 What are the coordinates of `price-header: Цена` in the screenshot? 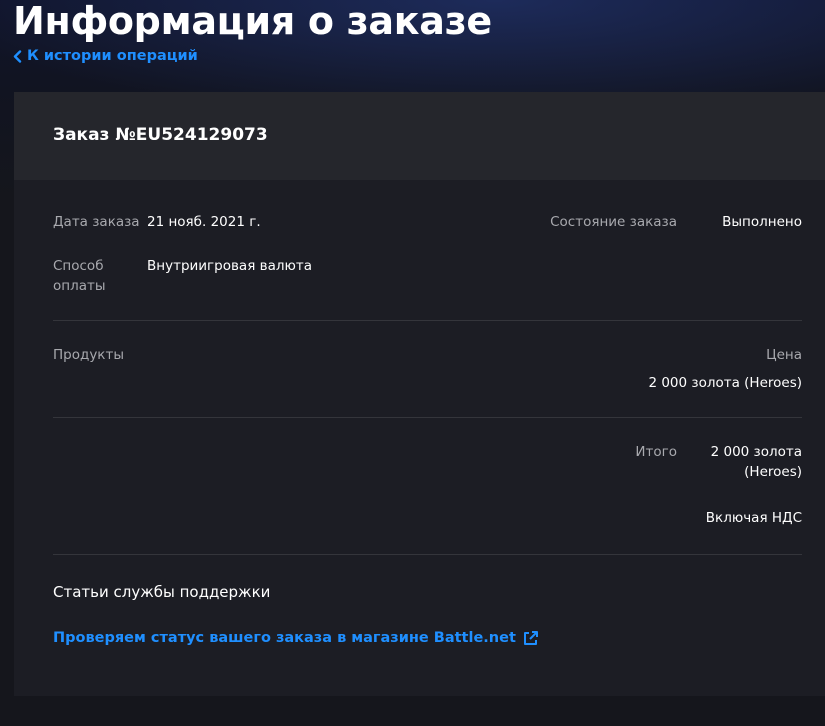 It's located at (784, 355).